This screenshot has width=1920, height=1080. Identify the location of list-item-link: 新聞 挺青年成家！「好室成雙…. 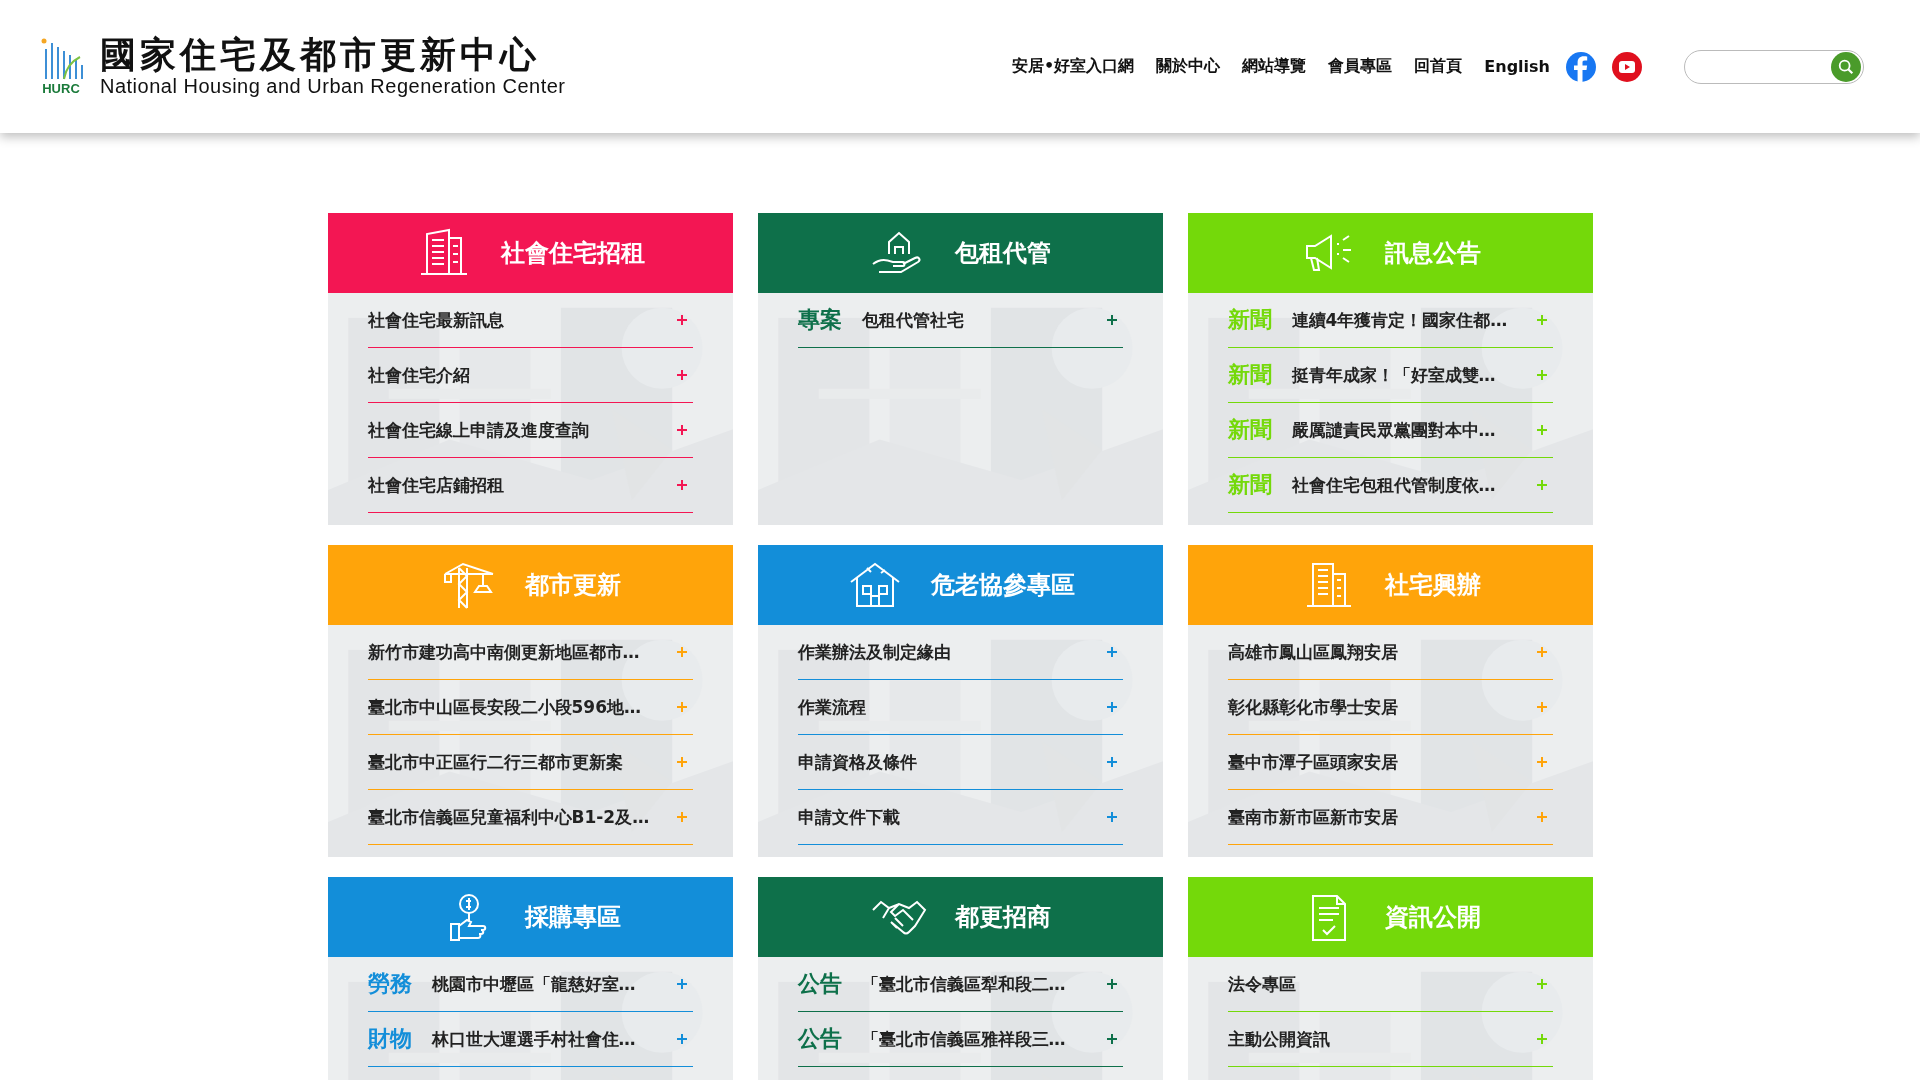
(1390, 375).